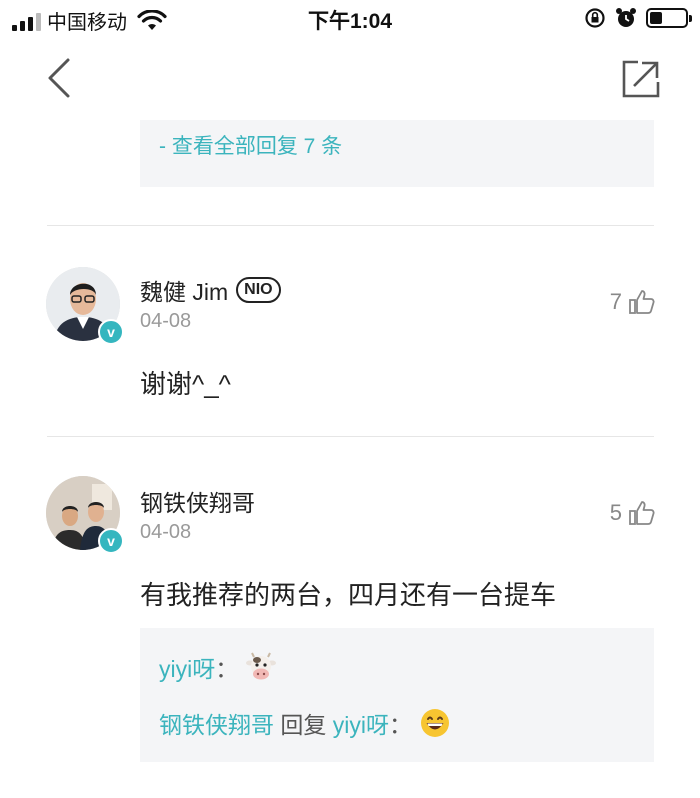 This screenshot has width=700, height=798. I want to click on share-button, so click(640, 79).